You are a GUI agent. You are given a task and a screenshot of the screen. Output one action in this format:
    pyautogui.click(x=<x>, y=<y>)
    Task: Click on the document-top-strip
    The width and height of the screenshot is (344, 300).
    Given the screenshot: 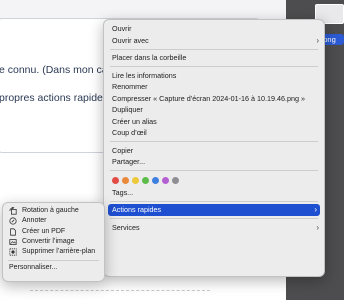 What is the action you would take?
    pyautogui.click(x=145, y=10)
    